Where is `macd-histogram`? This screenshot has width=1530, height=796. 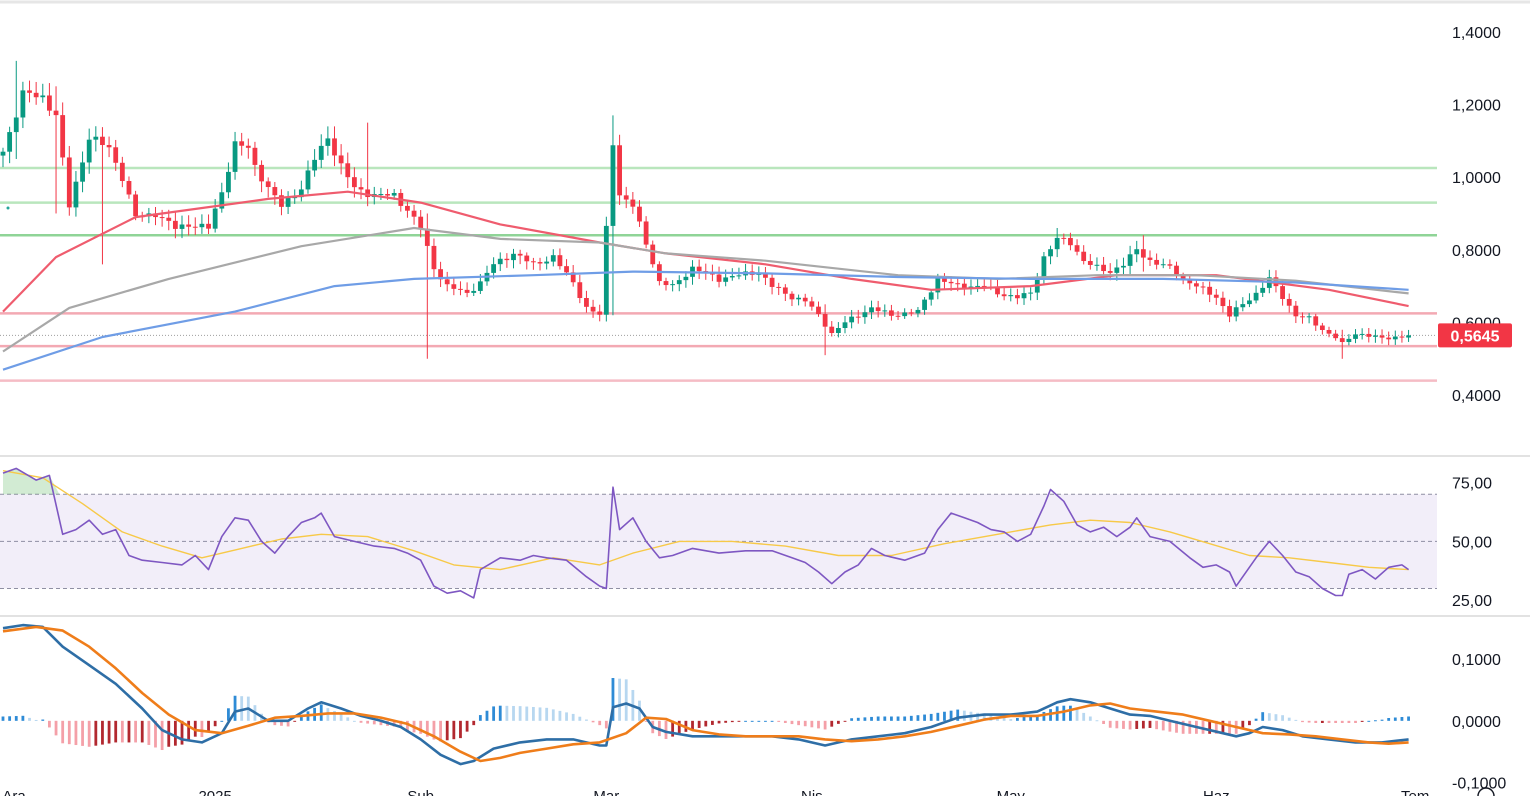 macd-histogram is located at coordinates (705, 714).